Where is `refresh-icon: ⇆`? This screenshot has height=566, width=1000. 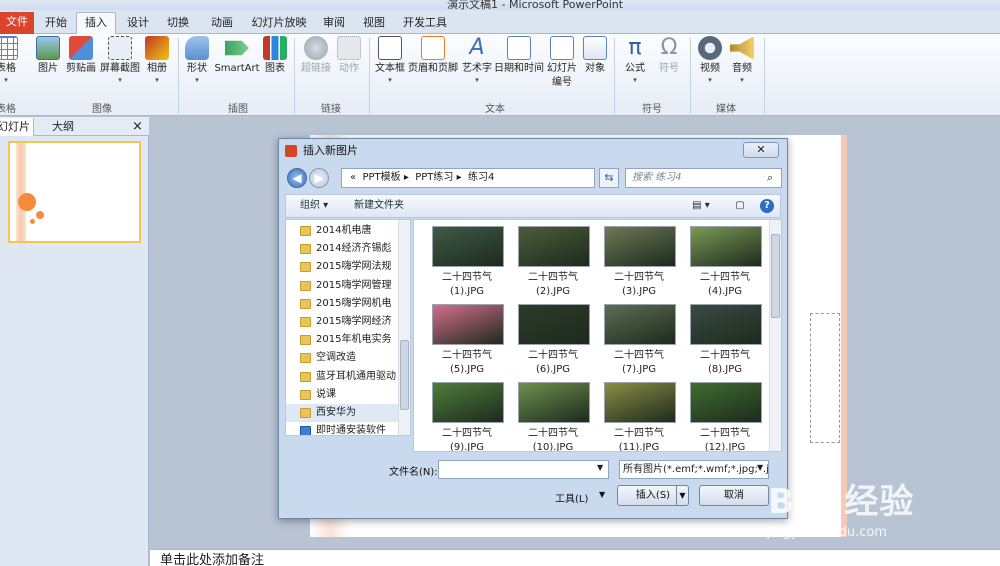 refresh-icon: ⇆ is located at coordinates (609, 178).